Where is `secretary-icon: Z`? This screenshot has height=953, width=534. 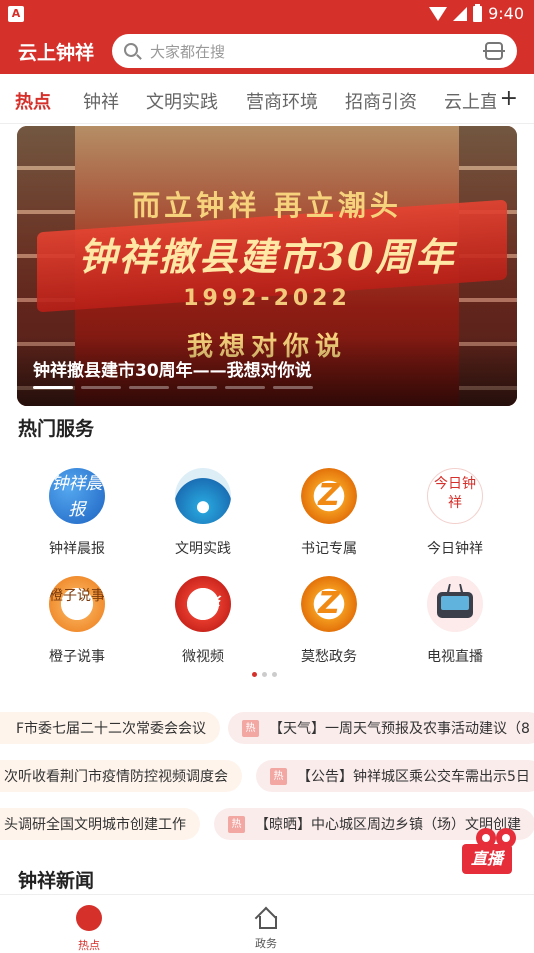
secretary-icon: Z is located at coordinates (329, 496).